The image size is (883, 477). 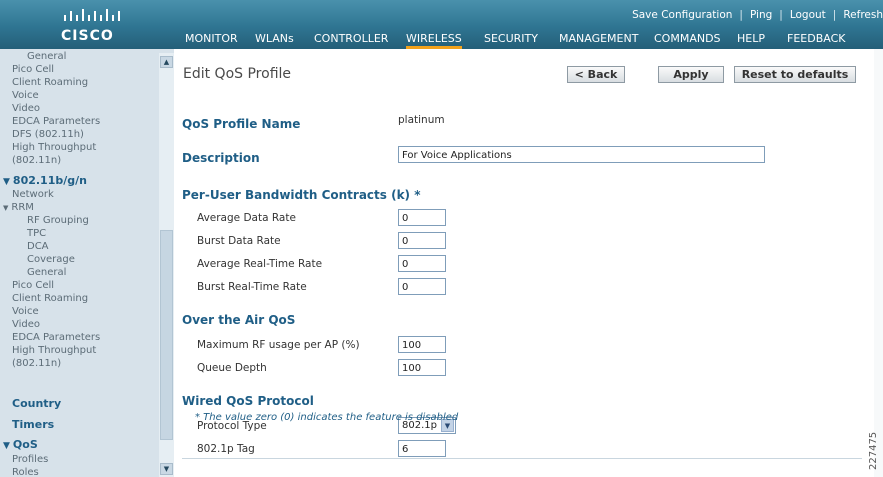 I want to click on tab-security: SECURITY, so click(x=511, y=40).